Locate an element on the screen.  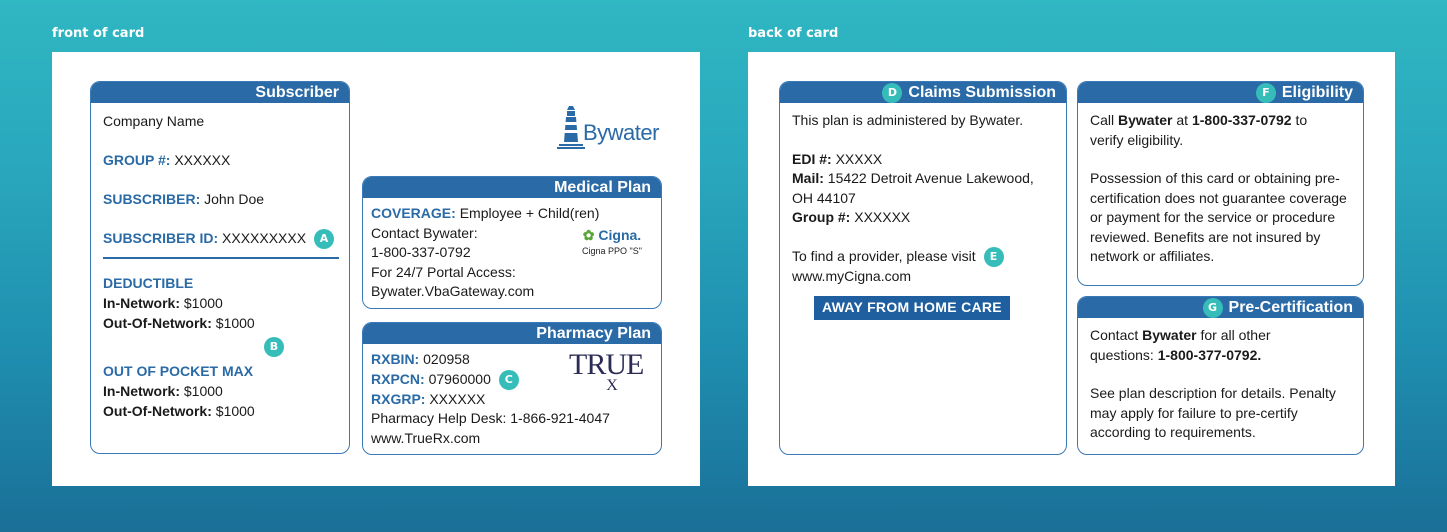
precert-title: Pre-Certification is located at coordinates (1290, 307).